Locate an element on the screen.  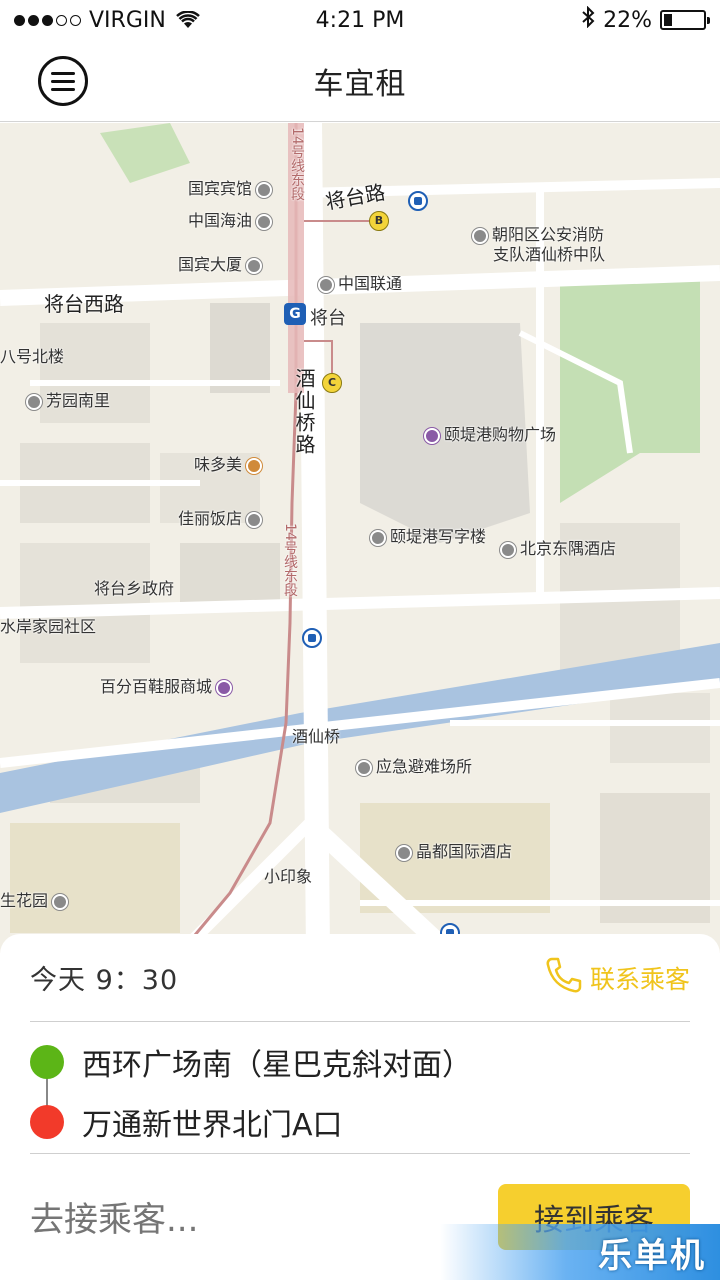
map-poi: 百分百鞋服商城 is located at coordinates (166, 685).